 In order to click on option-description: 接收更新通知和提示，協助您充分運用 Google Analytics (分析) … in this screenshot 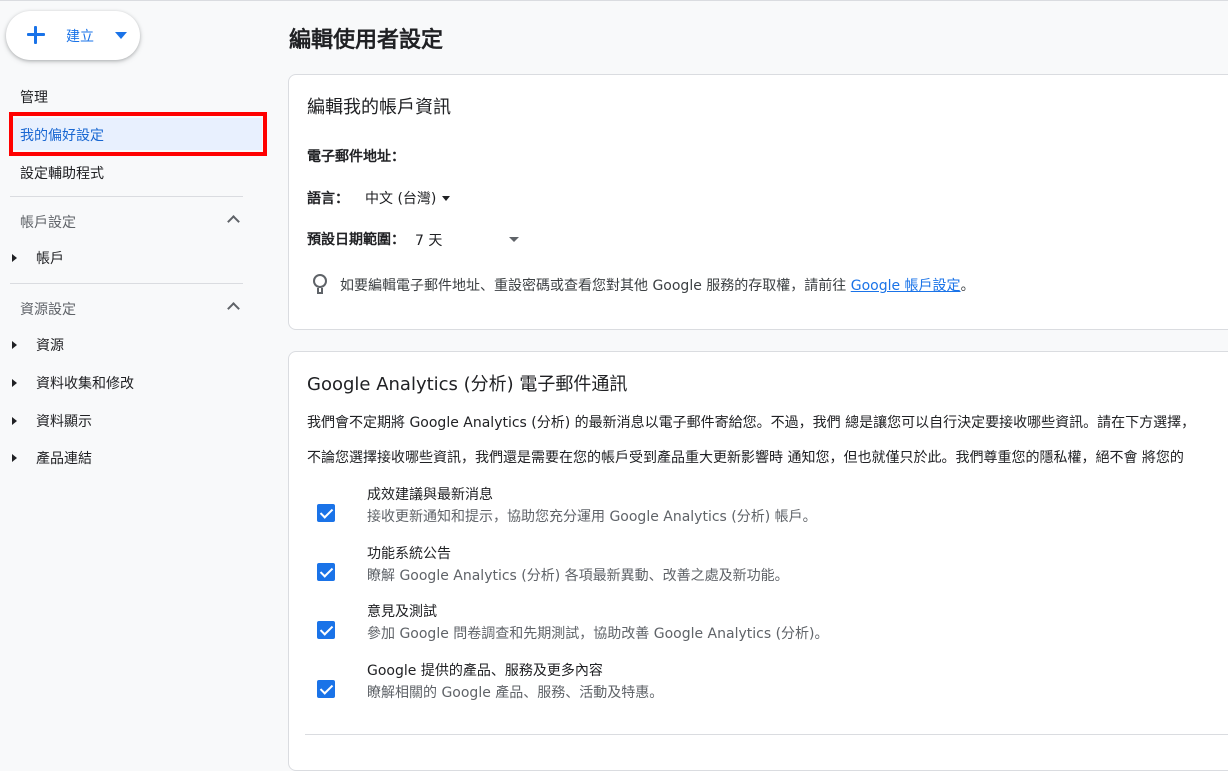, I will do `click(592, 517)`.